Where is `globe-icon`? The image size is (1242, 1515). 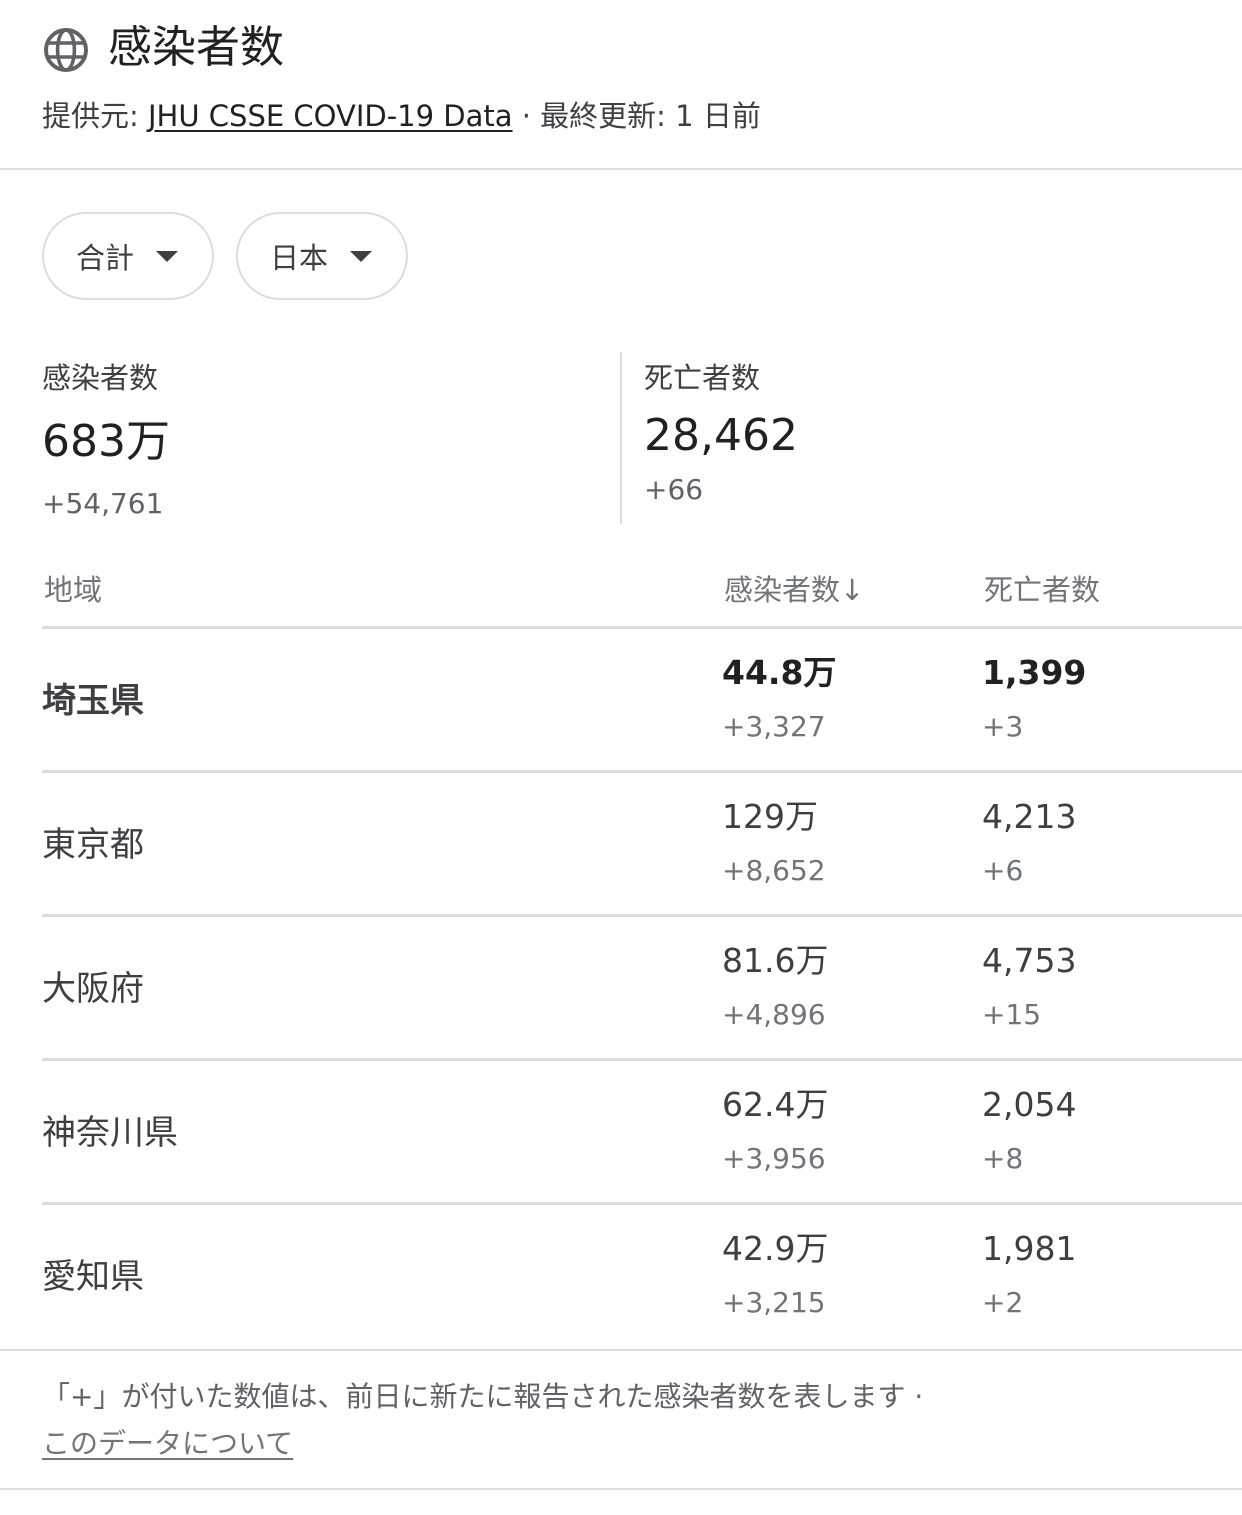 globe-icon is located at coordinates (66, 50).